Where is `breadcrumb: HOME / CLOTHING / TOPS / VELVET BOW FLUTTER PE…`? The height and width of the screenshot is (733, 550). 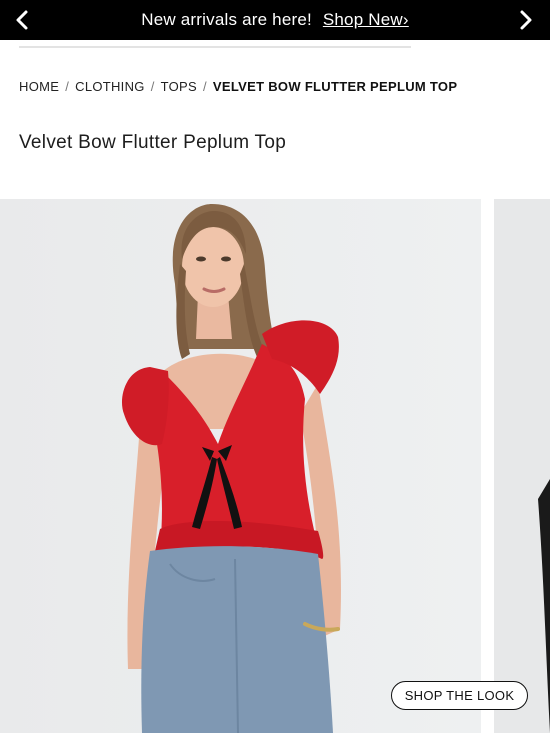 breadcrumb: HOME / CLOTHING / TOPS / VELVET BOW FLUTTER PE… is located at coordinates (238, 86).